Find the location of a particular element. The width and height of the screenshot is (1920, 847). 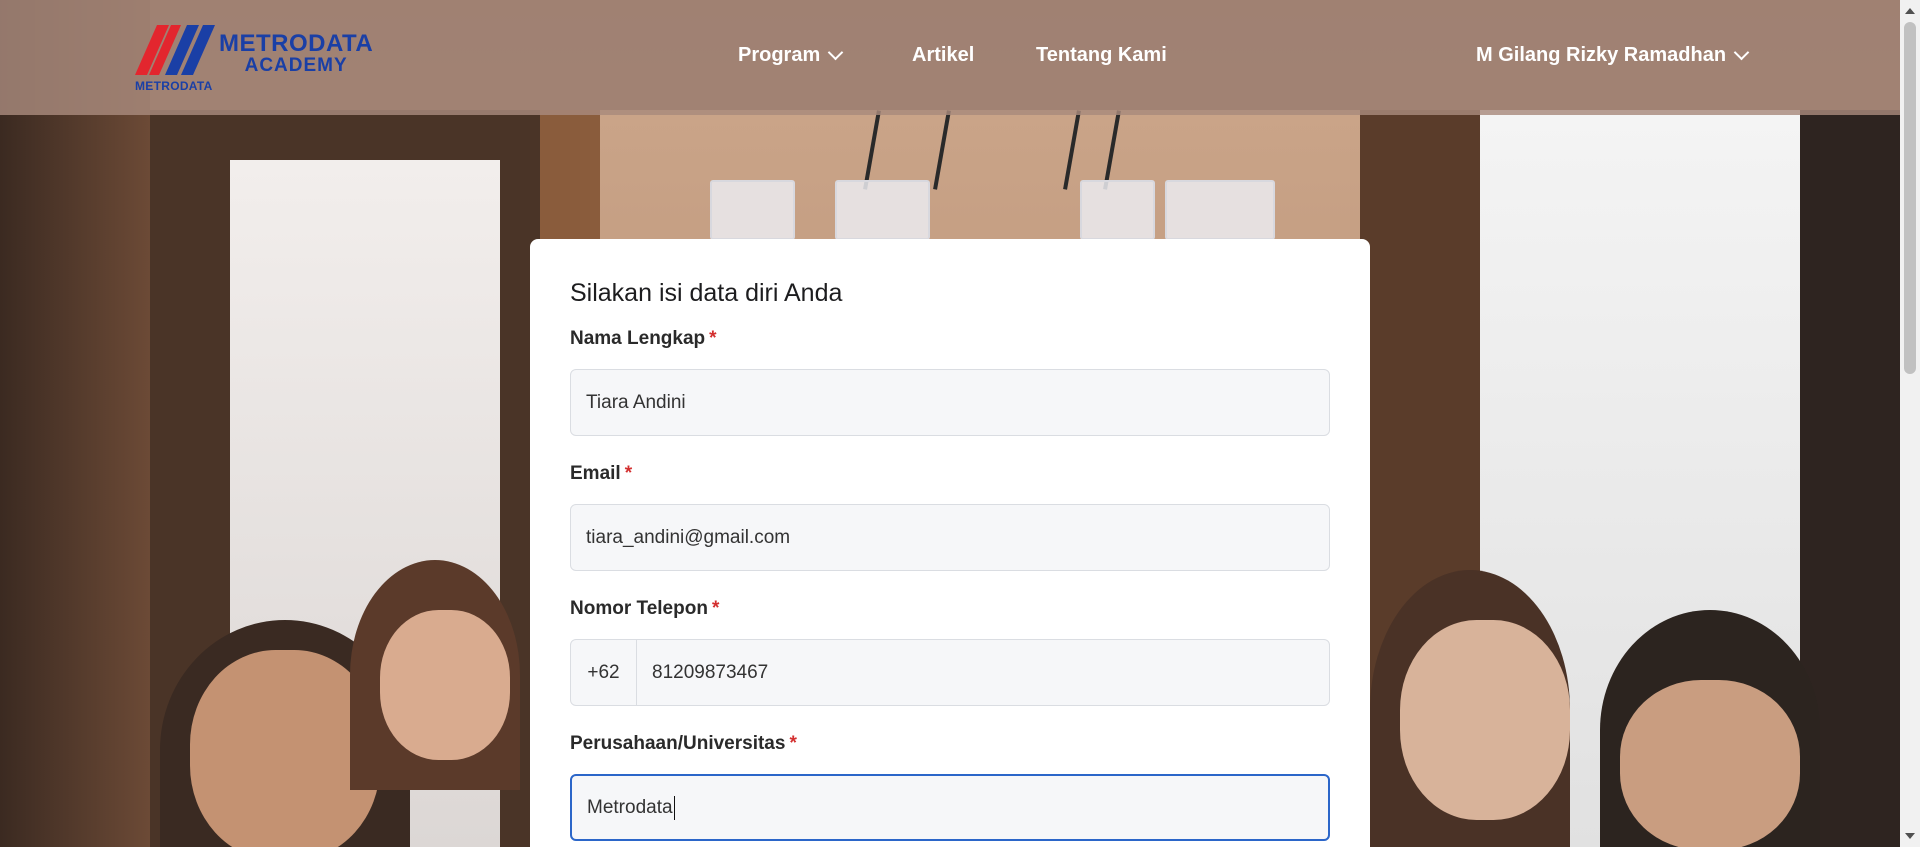

phone-input: 81209873467 is located at coordinates (983, 672).